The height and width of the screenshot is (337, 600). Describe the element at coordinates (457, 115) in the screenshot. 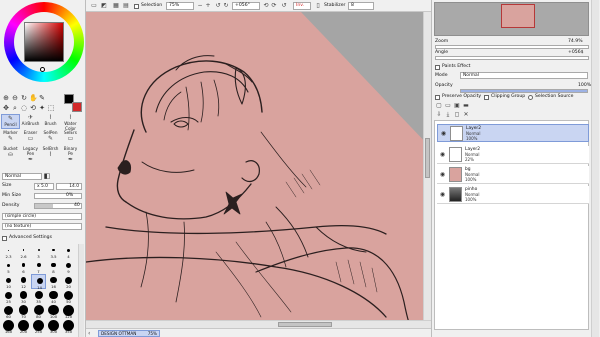

I see `clear-layer-icon: ◻` at that location.